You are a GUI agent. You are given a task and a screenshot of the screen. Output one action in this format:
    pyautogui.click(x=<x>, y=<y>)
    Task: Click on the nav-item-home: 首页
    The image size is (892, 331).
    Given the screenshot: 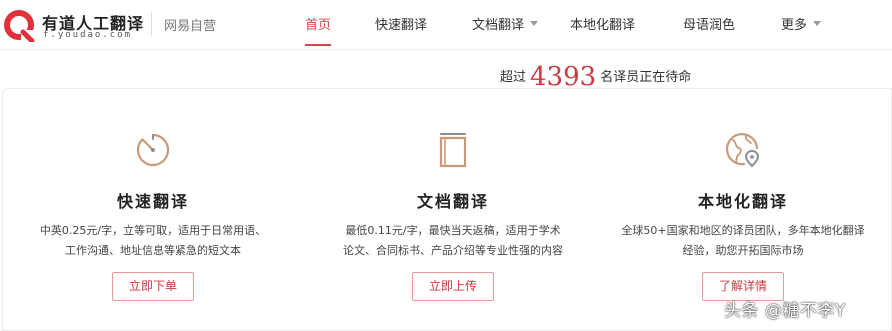 What is the action you would take?
    pyautogui.click(x=318, y=30)
    